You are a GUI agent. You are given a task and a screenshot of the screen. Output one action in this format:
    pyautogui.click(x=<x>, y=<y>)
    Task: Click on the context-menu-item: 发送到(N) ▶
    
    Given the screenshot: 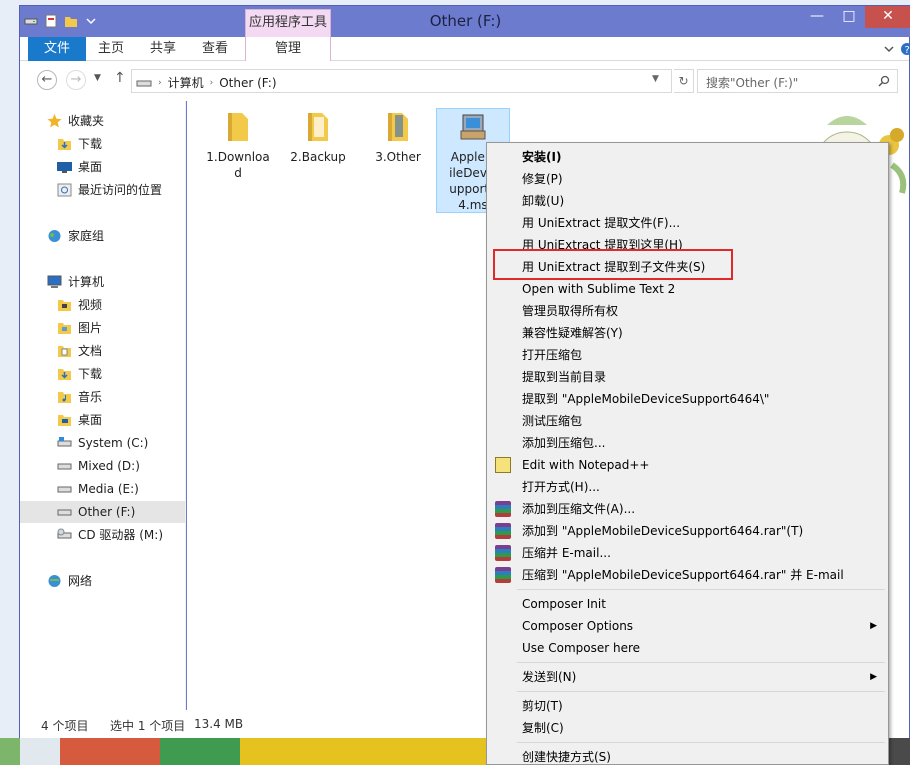 What is the action you would take?
    pyautogui.click(x=687, y=677)
    